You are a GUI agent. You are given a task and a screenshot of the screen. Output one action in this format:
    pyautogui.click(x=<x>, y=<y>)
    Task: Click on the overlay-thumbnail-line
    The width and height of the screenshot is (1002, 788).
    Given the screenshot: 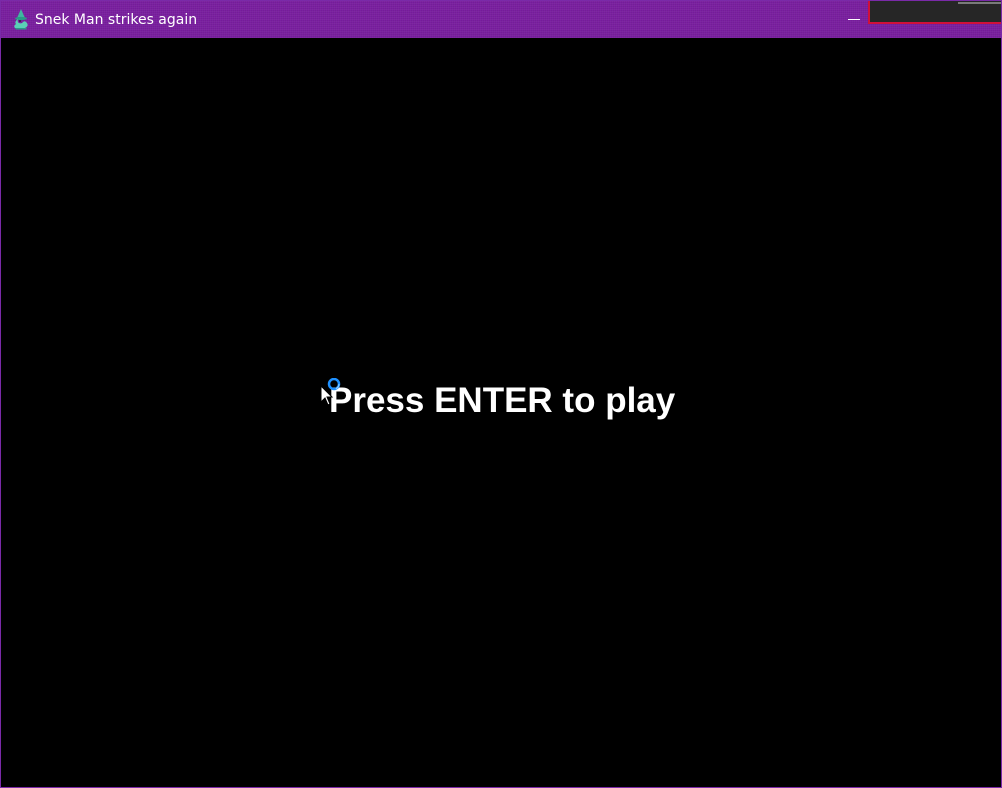 What is the action you would take?
    pyautogui.click(x=979, y=3)
    